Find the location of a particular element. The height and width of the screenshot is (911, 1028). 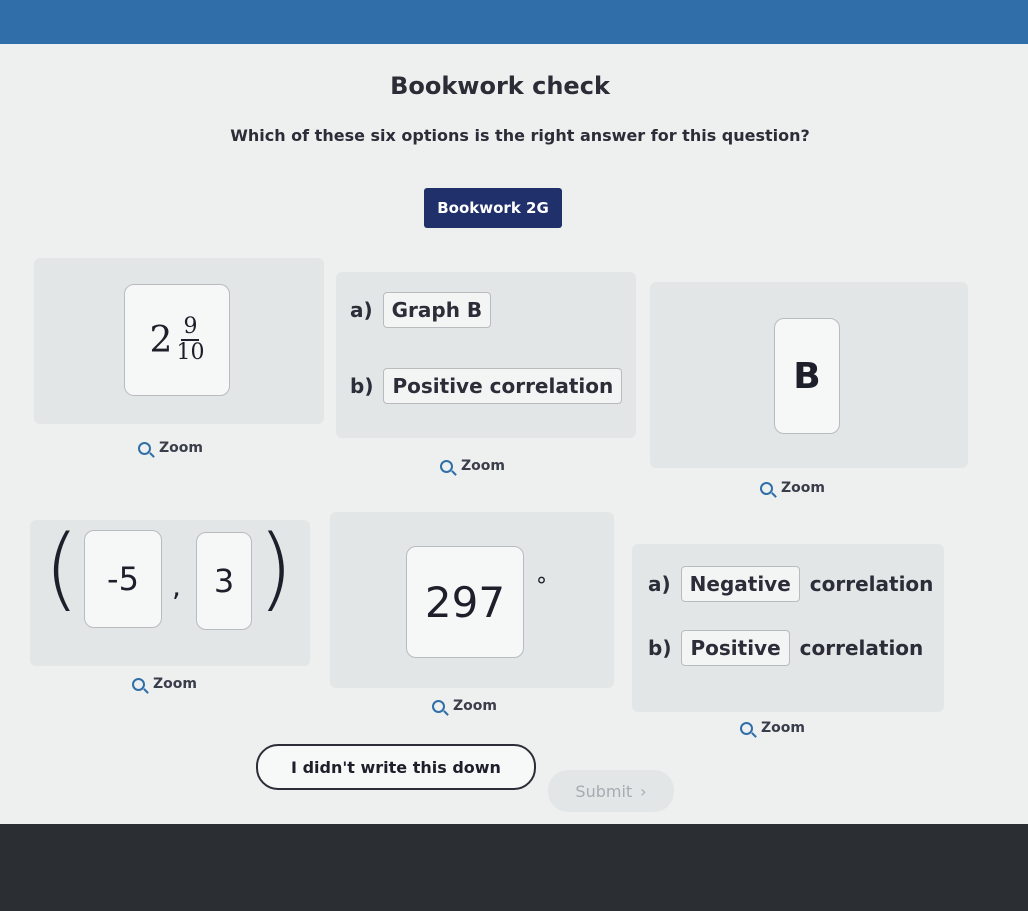

angle-value: 297 is located at coordinates (465, 602).